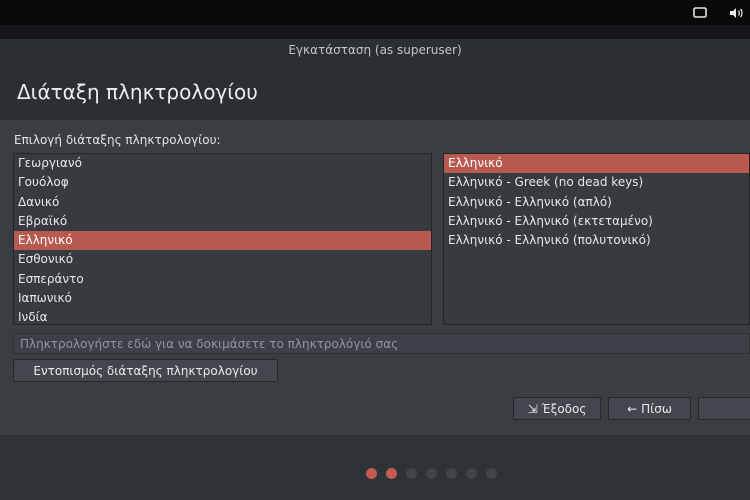 This screenshot has width=750, height=500. What do you see at coordinates (596, 182) in the screenshot?
I see `list-item: Ελληνικό - Greek (no dead keys)` at bounding box center [596, 182].